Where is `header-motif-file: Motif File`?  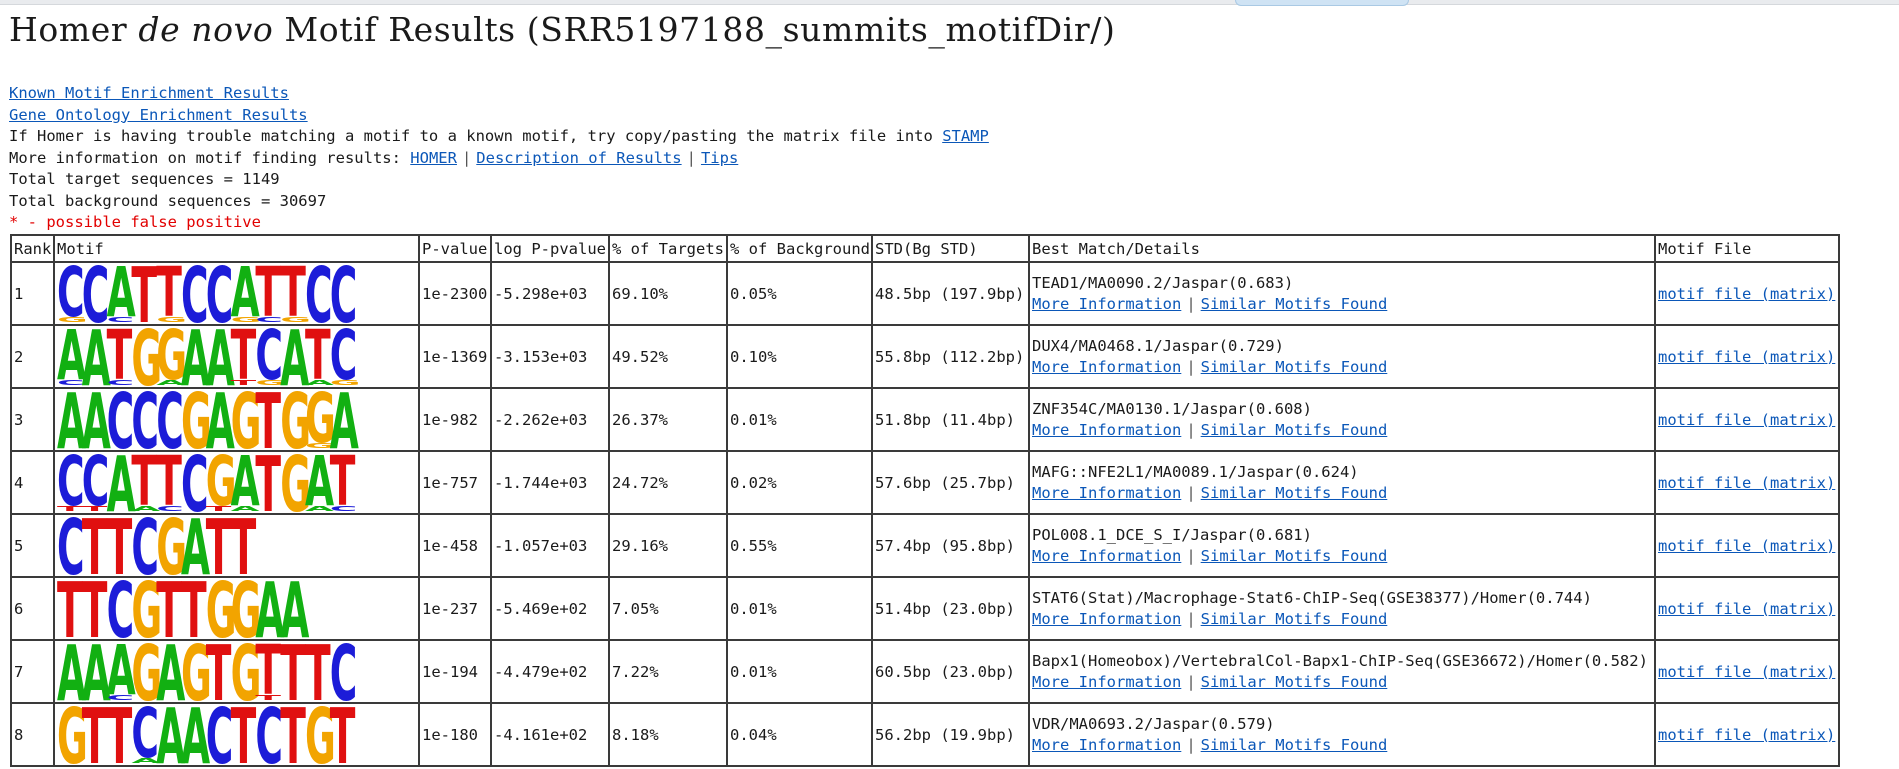
header-motif-file: Motif File is located at coordinates (1747, 248).